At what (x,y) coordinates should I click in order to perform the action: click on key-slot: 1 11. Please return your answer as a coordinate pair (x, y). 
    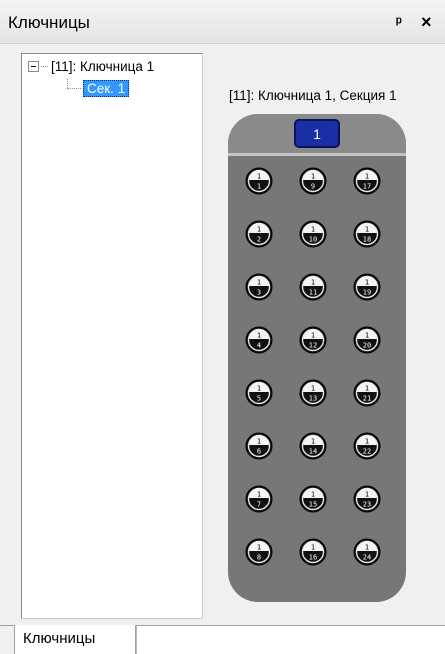
    Looking at the image, I should click on (313, 287).